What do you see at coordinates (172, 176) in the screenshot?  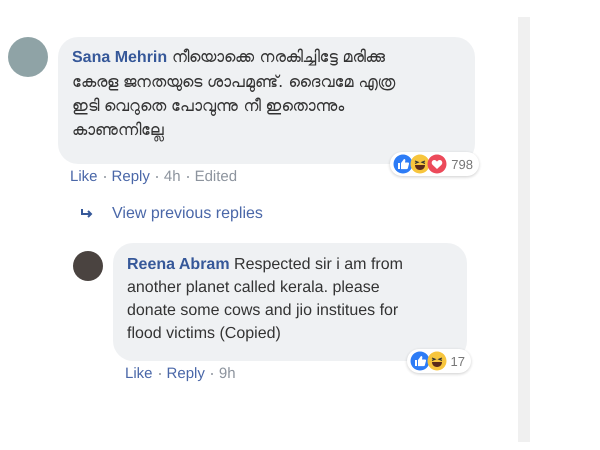 I see `comment-time: 4h` at bounding box center [172, 176].